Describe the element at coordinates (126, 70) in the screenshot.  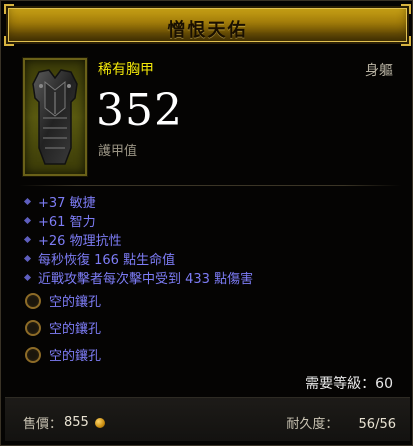
I see `item-rarity-type: 稀有胸甲` at that location.